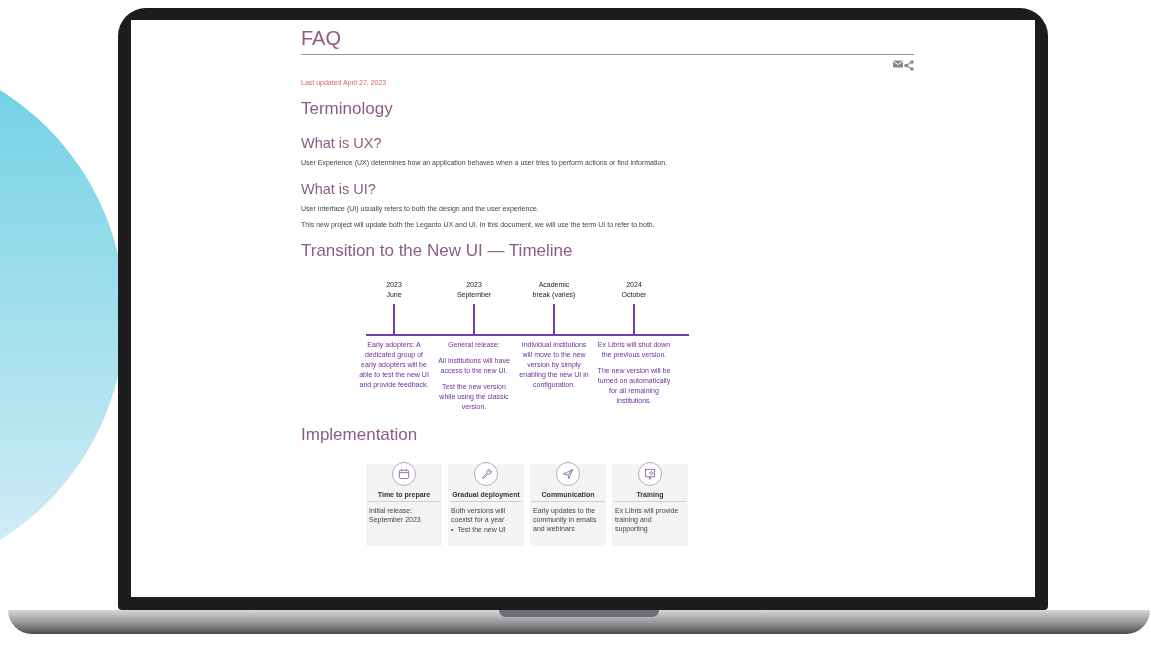 This screenshot has width=1151, height=649. Describe the element at coordinates (898, 64) in the screenshot. I see `mail-icon` at that location.